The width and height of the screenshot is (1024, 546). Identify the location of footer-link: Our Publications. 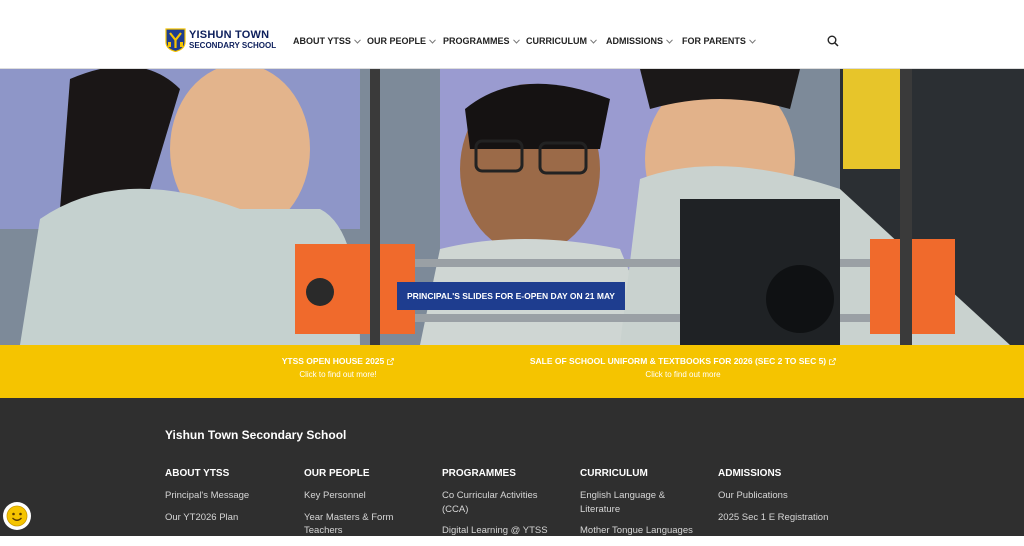
(783, 496).